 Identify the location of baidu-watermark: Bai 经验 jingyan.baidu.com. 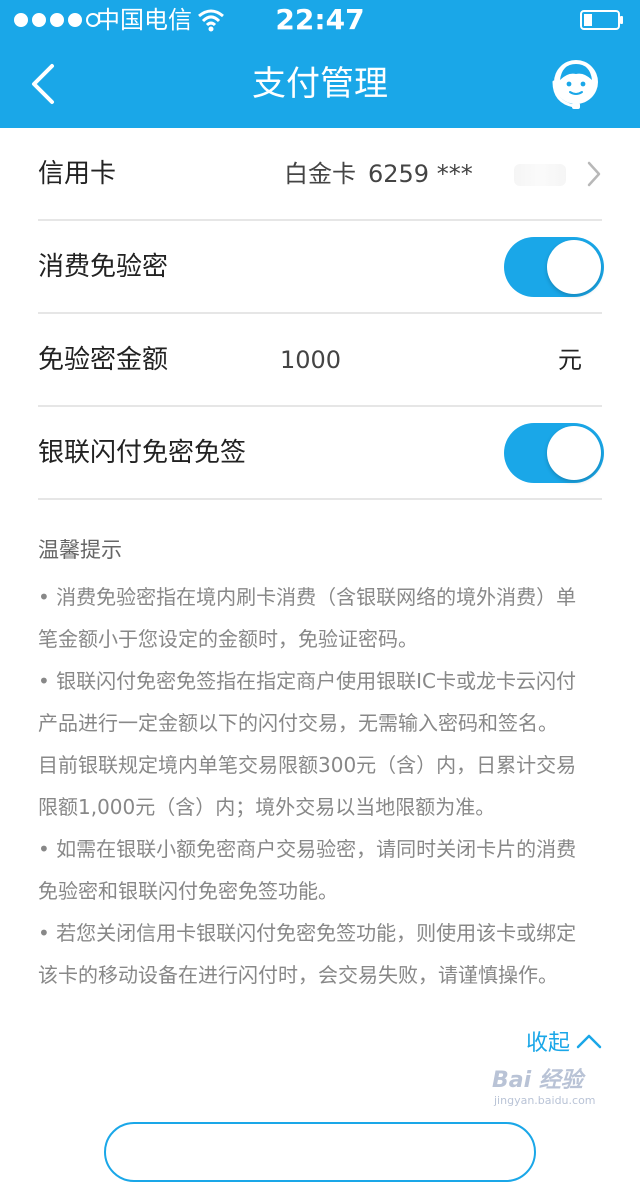
(551, 1087).